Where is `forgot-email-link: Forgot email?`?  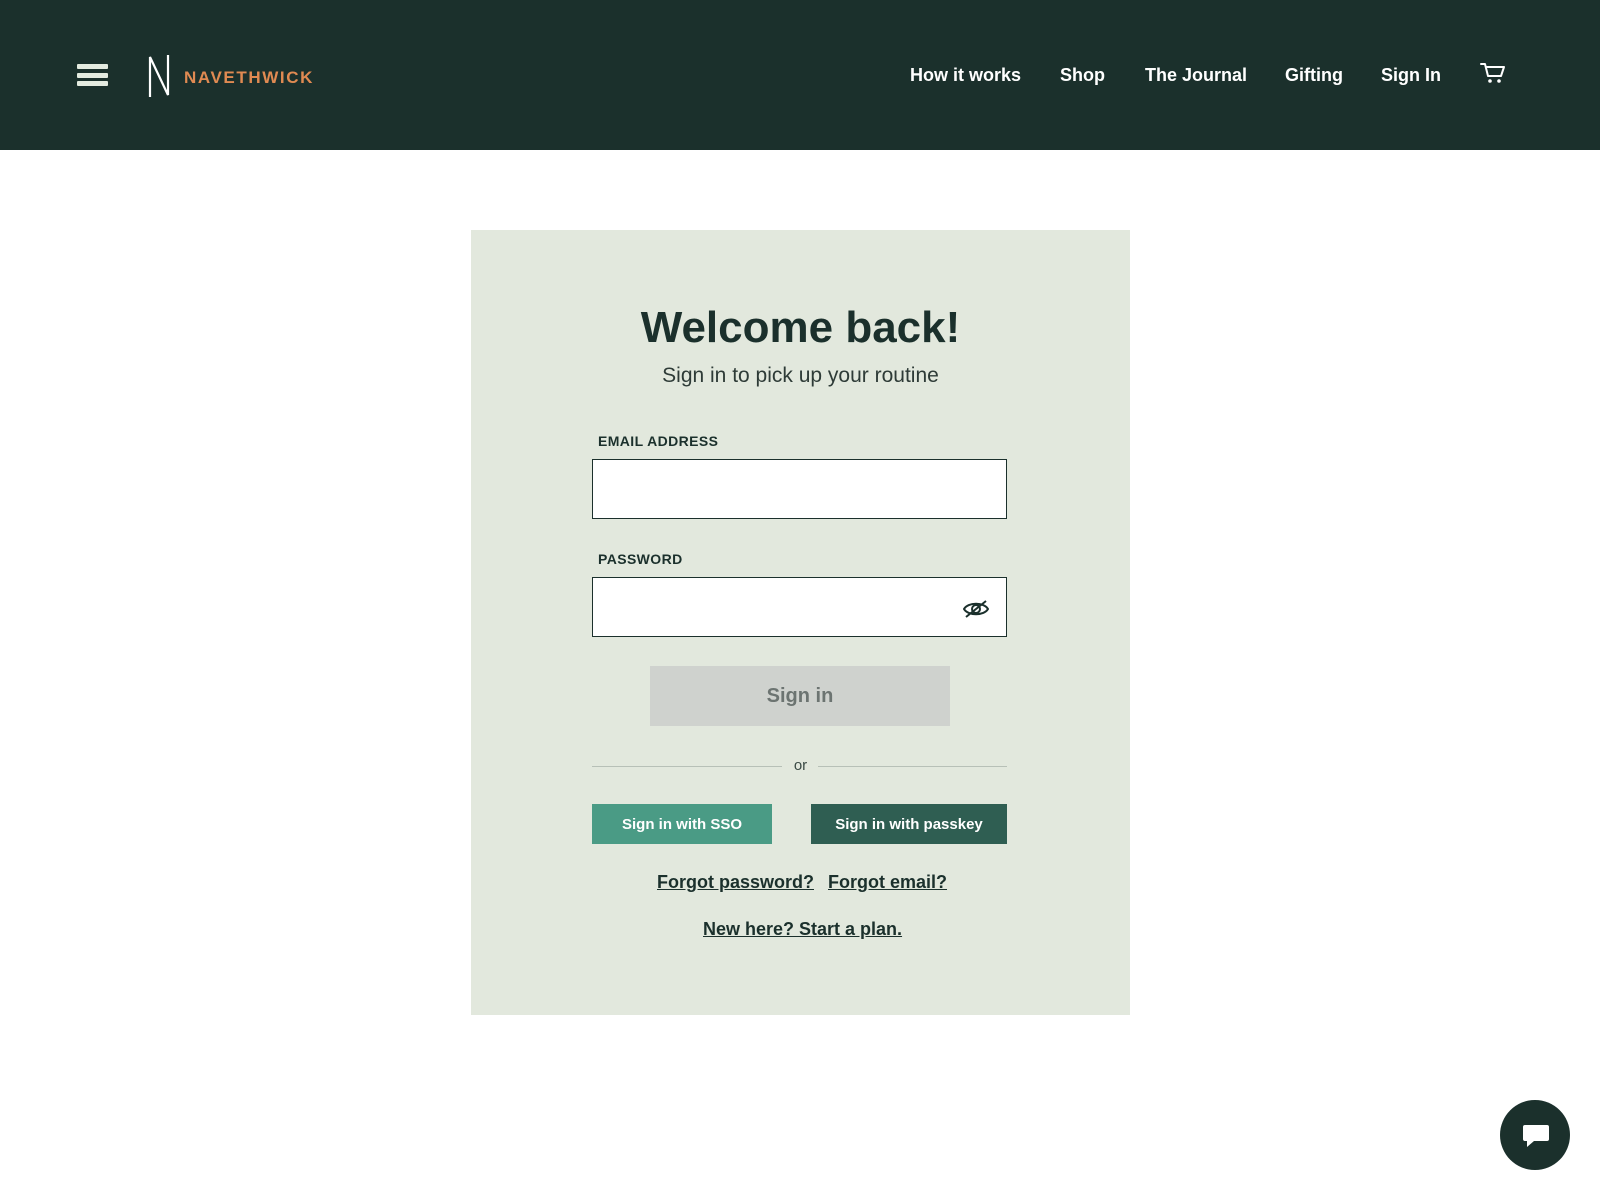 forgot-email-link: Forgot email? is located at coordinates (887, 882).